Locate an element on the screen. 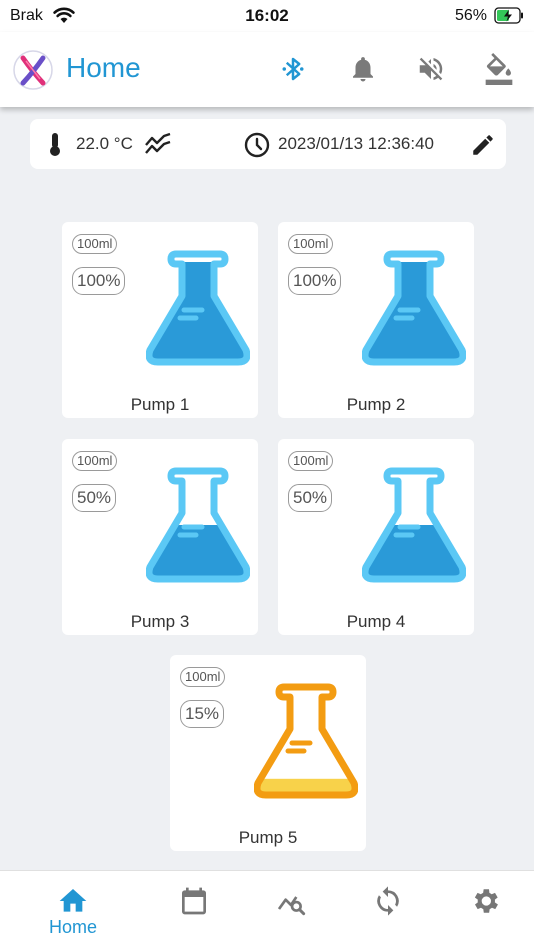 Image resolution: width=534 pixels, height=951 pixels. pump-card-1: 100ml 100% Pump 1 is located at coordinates (160, 320).